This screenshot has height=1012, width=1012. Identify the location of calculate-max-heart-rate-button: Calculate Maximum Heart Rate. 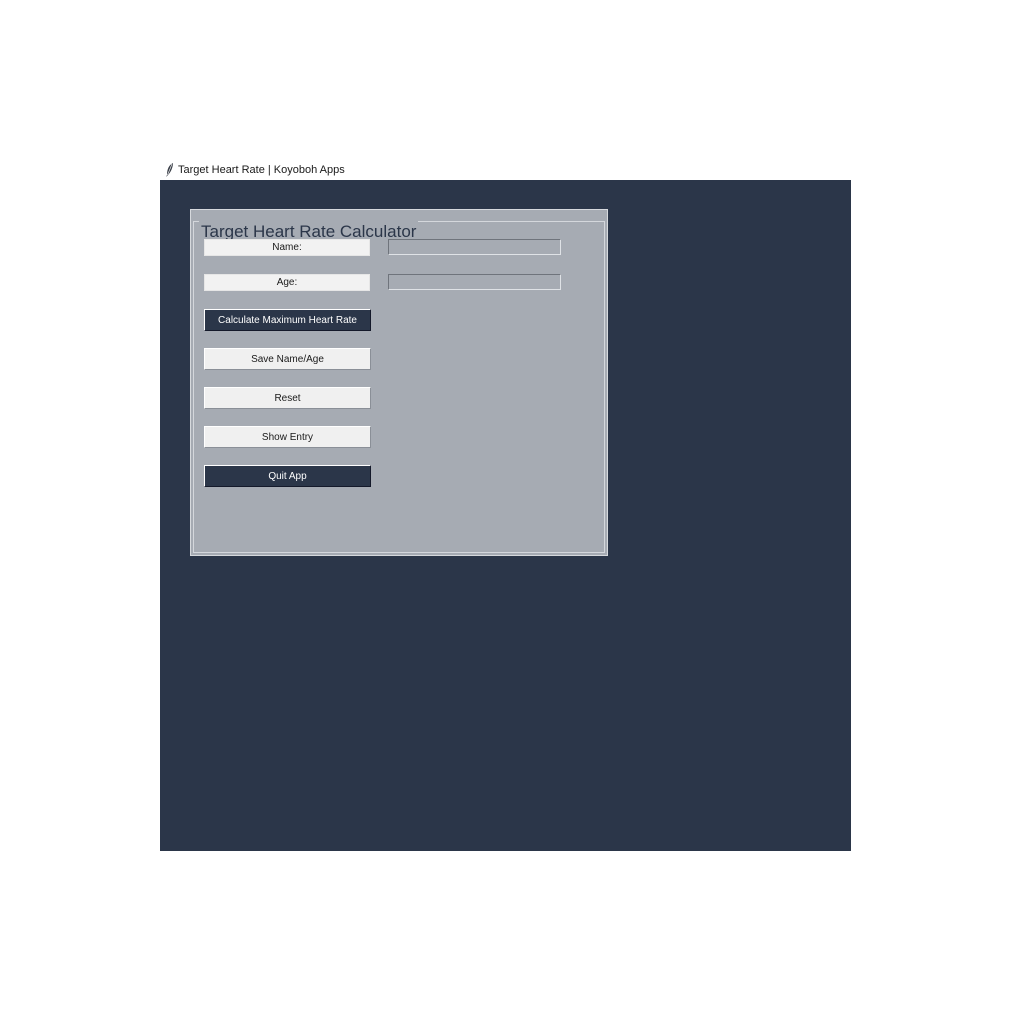
(287, 320).